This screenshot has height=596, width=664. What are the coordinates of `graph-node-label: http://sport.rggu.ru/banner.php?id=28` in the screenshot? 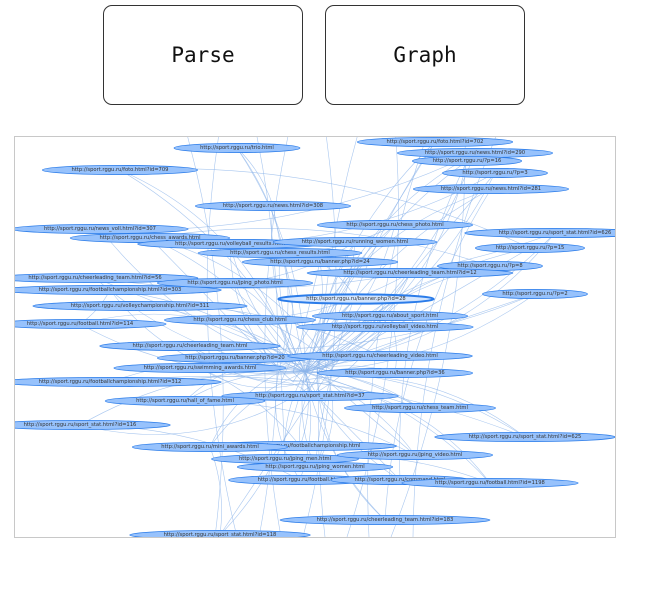 It's located at (355, 299).